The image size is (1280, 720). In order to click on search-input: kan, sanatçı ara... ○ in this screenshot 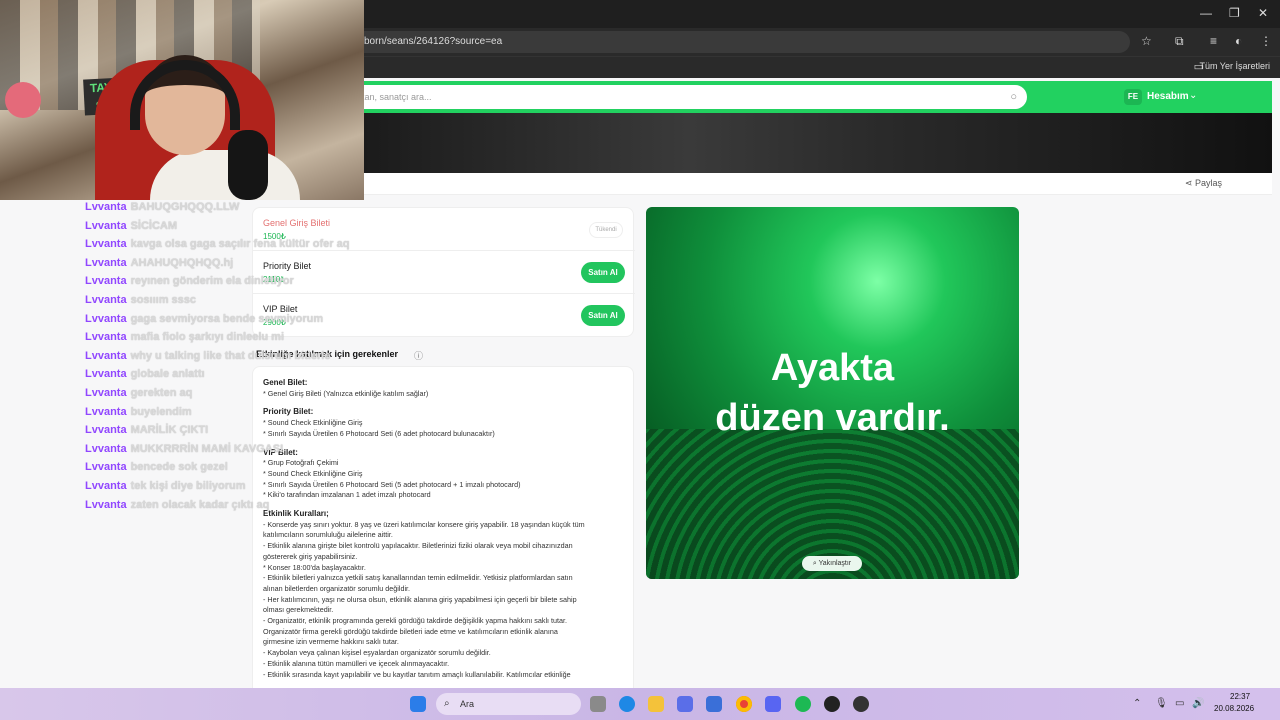, I will do `click(688, 97)`.